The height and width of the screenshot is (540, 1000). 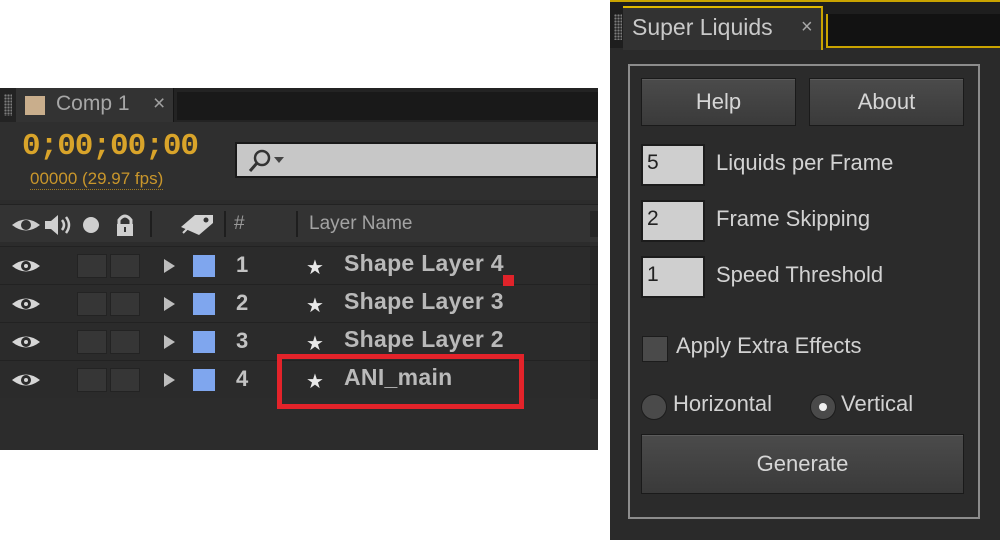 What do you see at coordinates (97, 179) in the screenshot?
I see `frame-count: 00000 (29.97 fps)` at bounding box center [97, 179].